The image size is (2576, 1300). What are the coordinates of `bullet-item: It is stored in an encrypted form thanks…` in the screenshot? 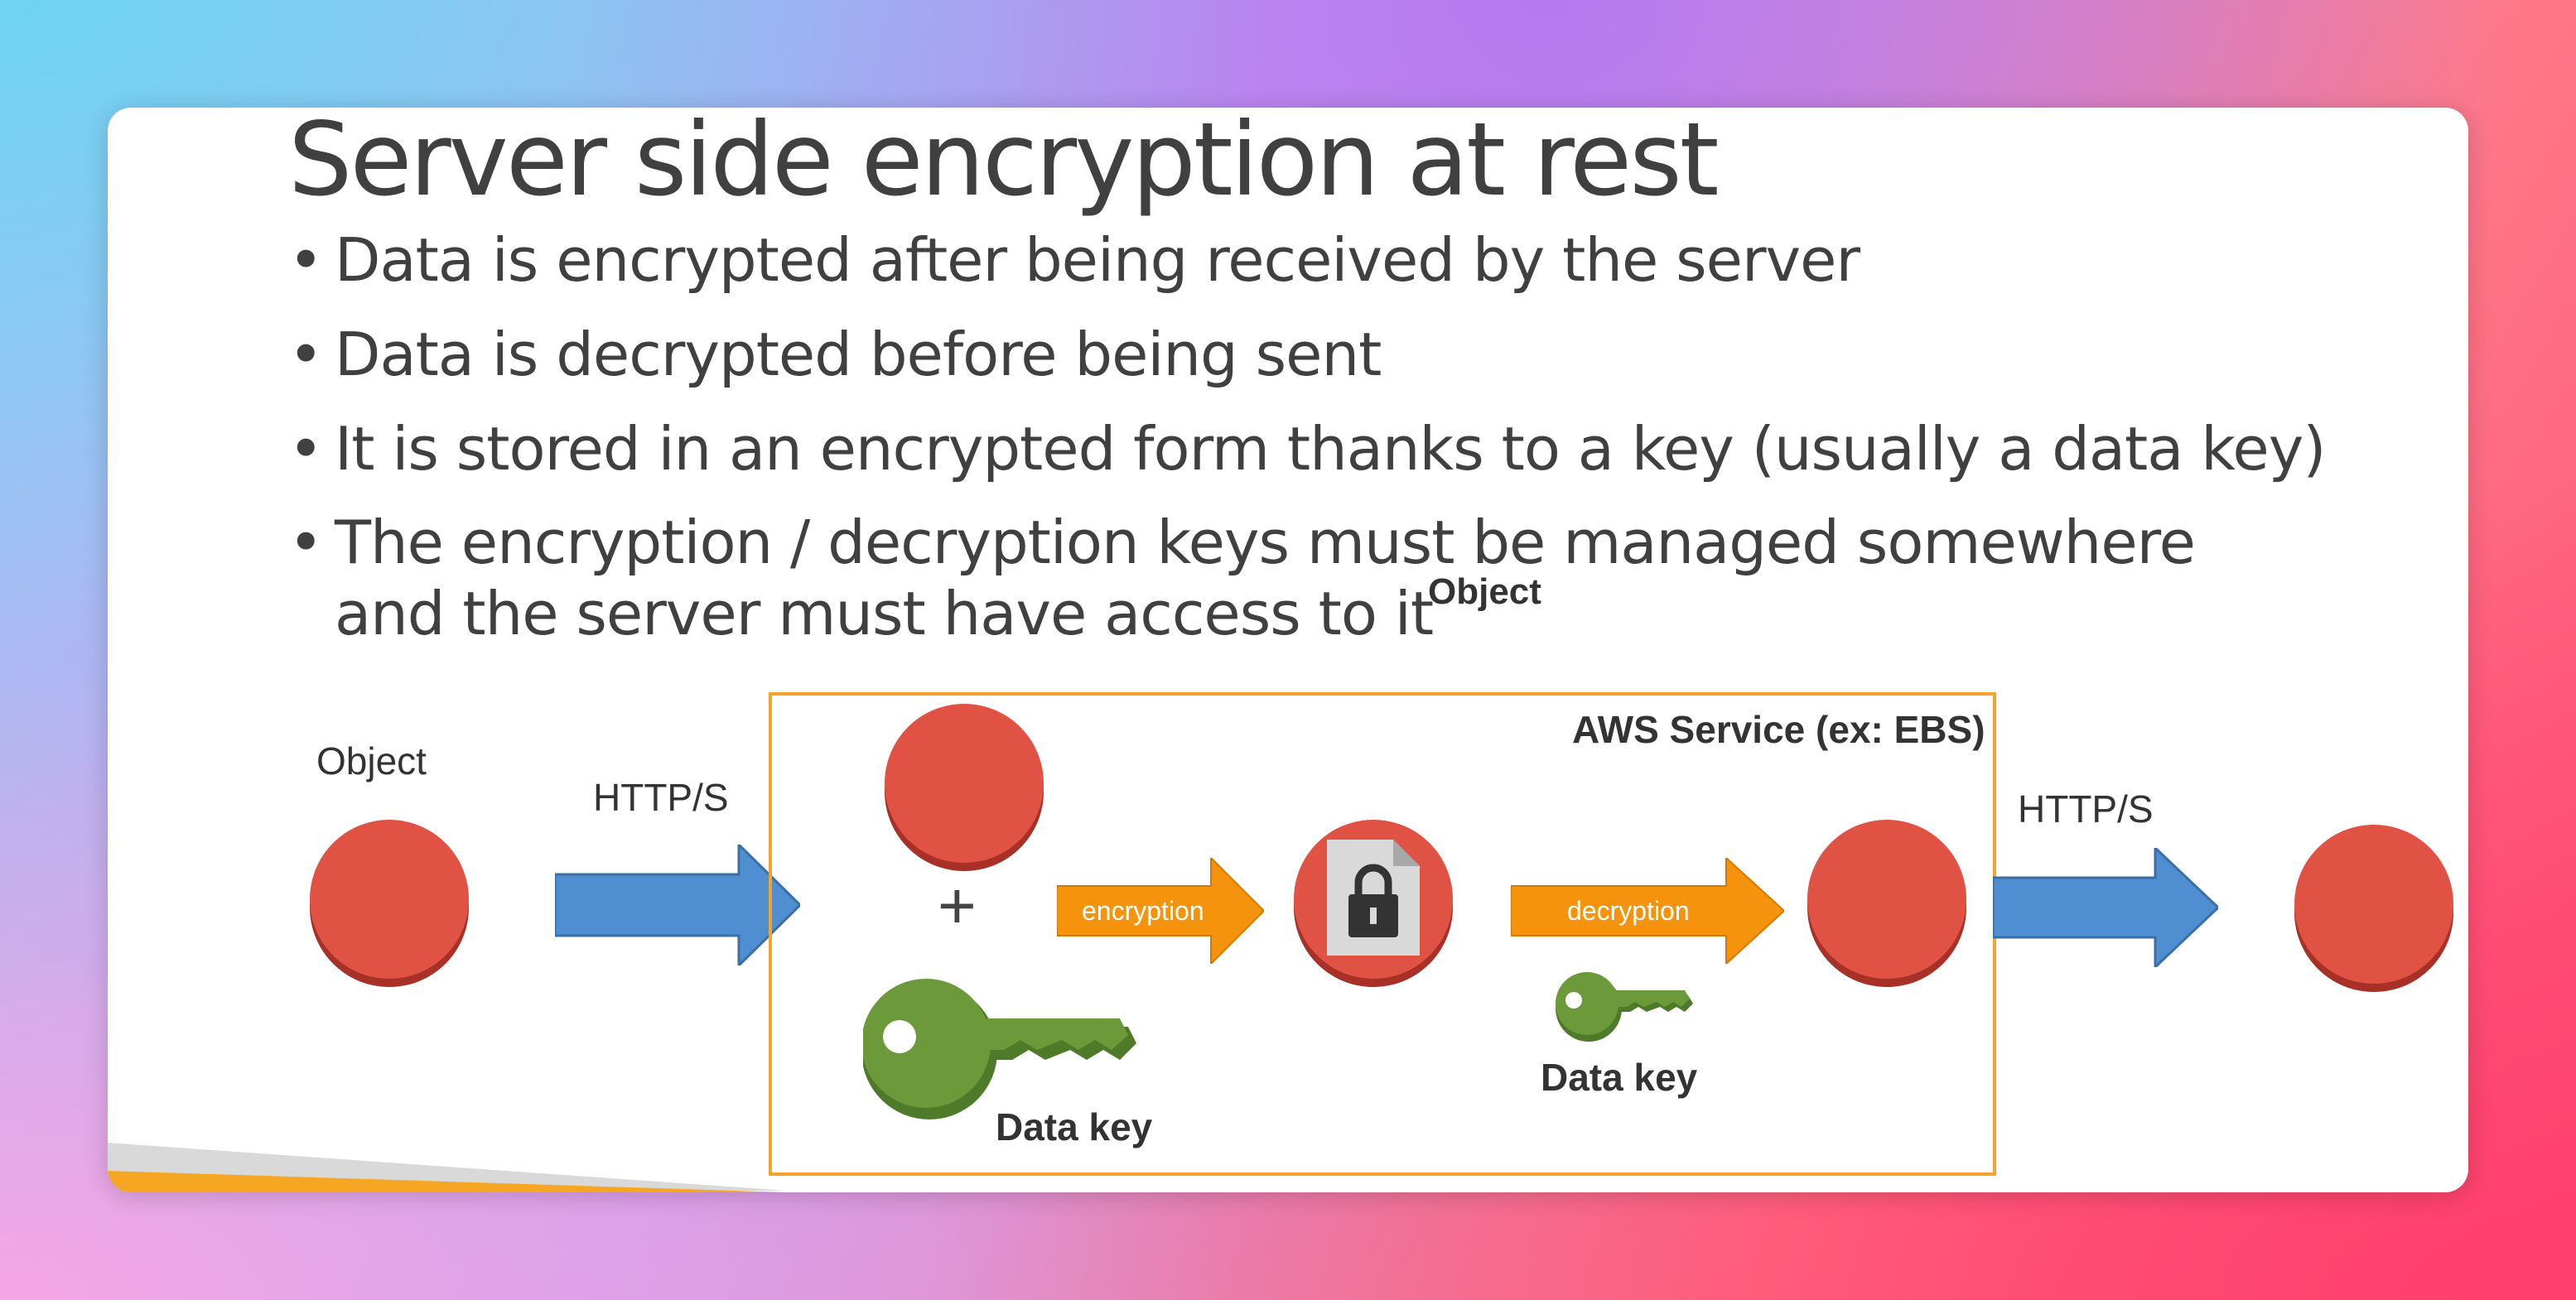 It's located at (1365, 448).